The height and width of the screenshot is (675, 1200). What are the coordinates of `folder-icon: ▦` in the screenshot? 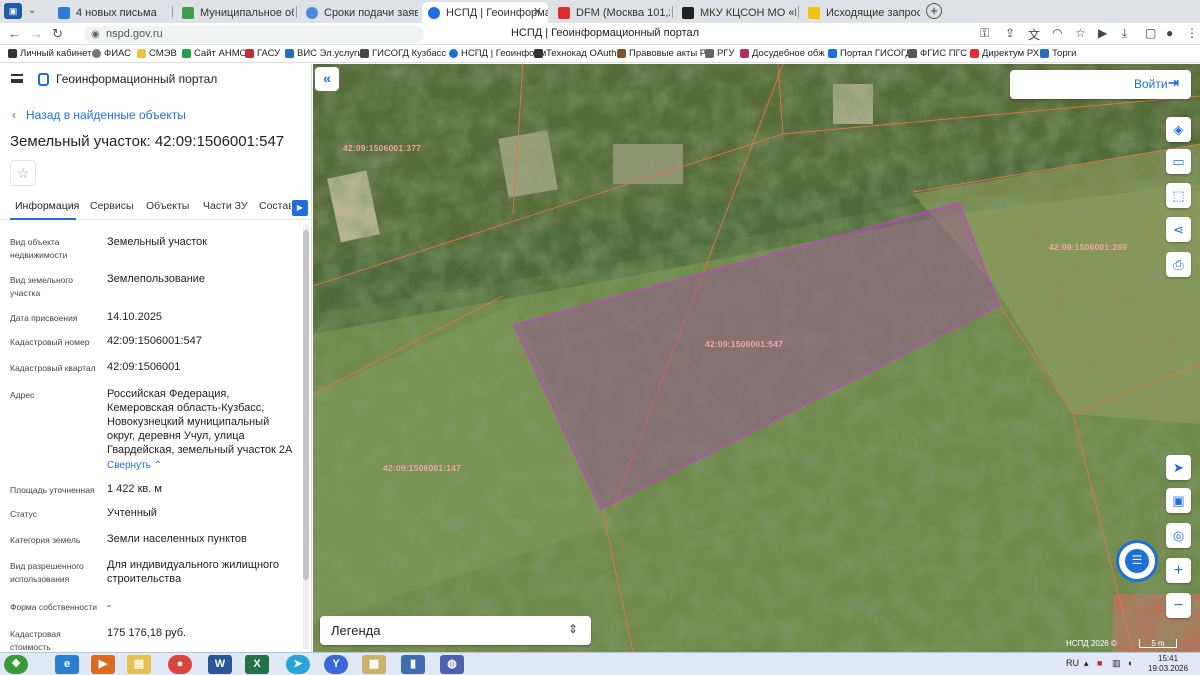 It's located at (374, 664).